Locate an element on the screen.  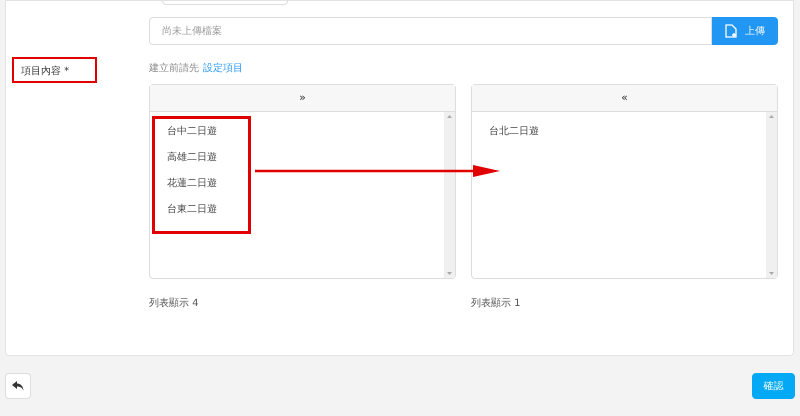
count-text: 列表顯示 1 is located at coordinates (496, 303).